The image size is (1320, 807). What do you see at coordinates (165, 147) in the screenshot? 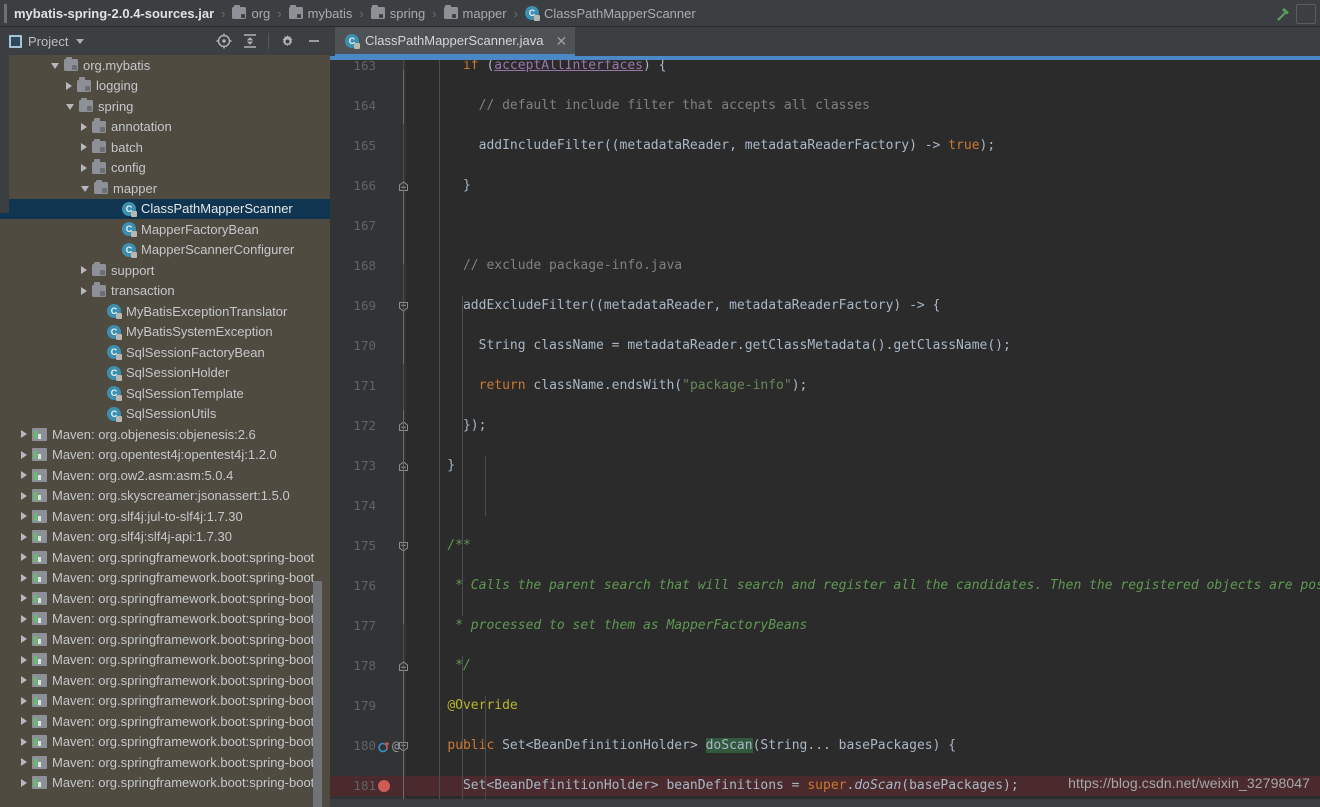
I see `tree-row: batch` at bounding box center [165, 147].